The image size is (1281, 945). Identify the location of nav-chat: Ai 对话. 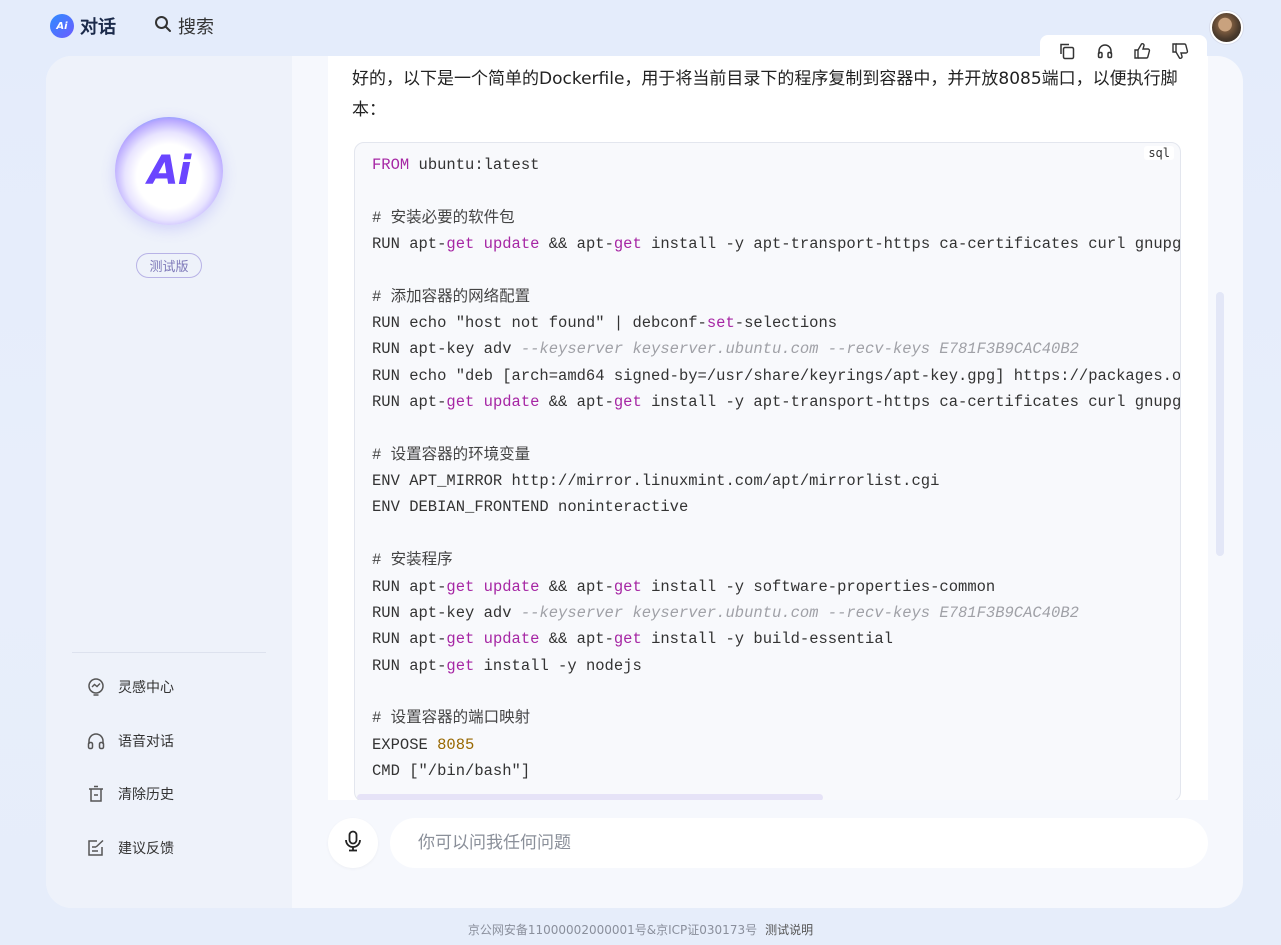
(83, 26).